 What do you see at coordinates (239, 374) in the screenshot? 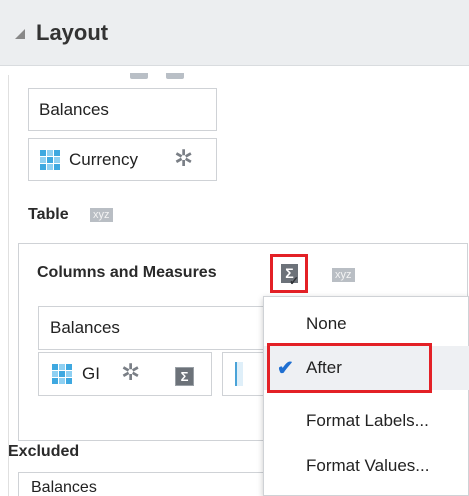
I see `measure-ruler-icon` at bounding box center [239, 374].